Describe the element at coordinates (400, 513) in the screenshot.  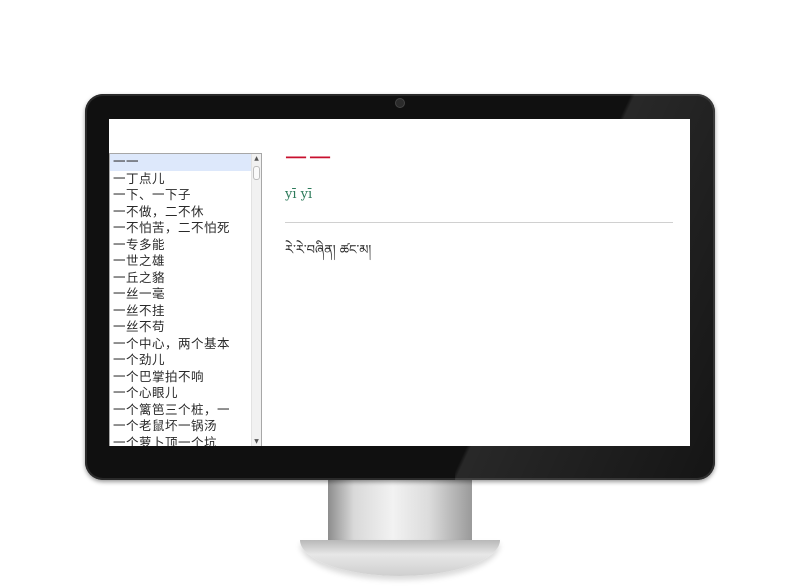
I see `monitor-stand-neck` at that location.